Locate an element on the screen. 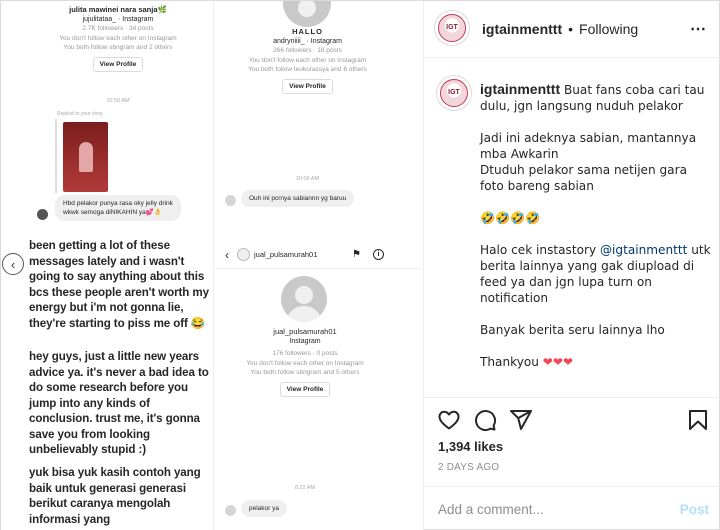 This screenshot has height=530, width=720. profile-username: Instagram is located at coordinates (305, 341).